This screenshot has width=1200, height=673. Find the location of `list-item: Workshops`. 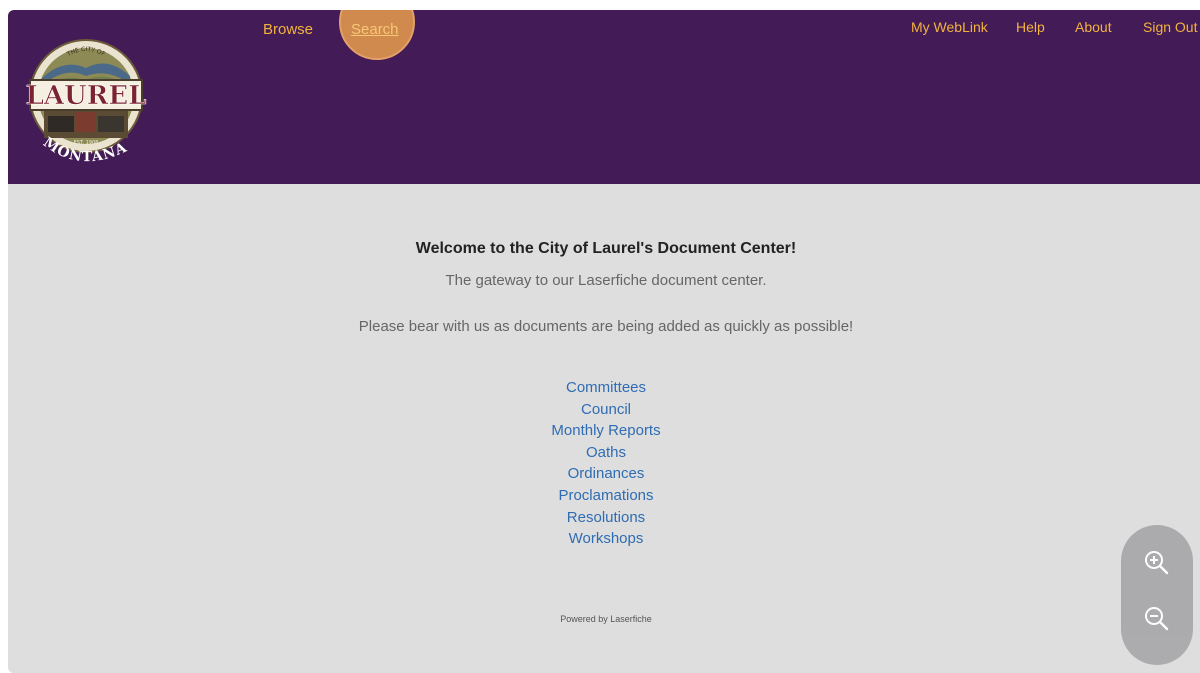

list-item: Workshops is located at coordinates (604, 539).